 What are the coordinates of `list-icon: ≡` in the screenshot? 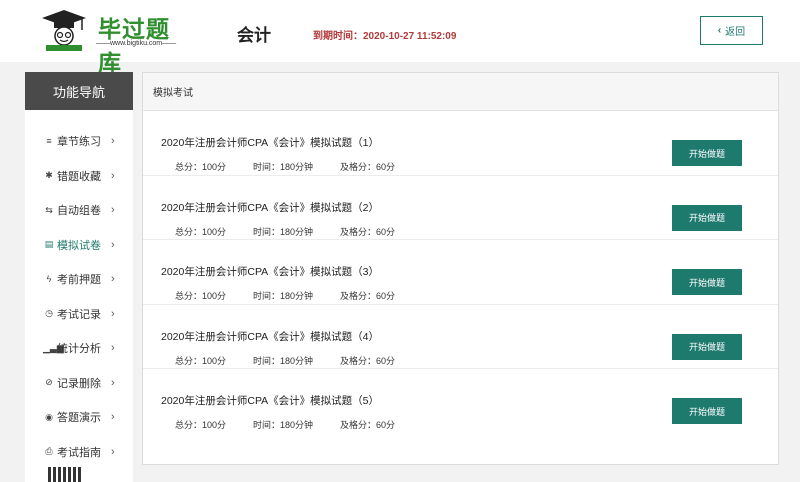 It's located at (49, 141).